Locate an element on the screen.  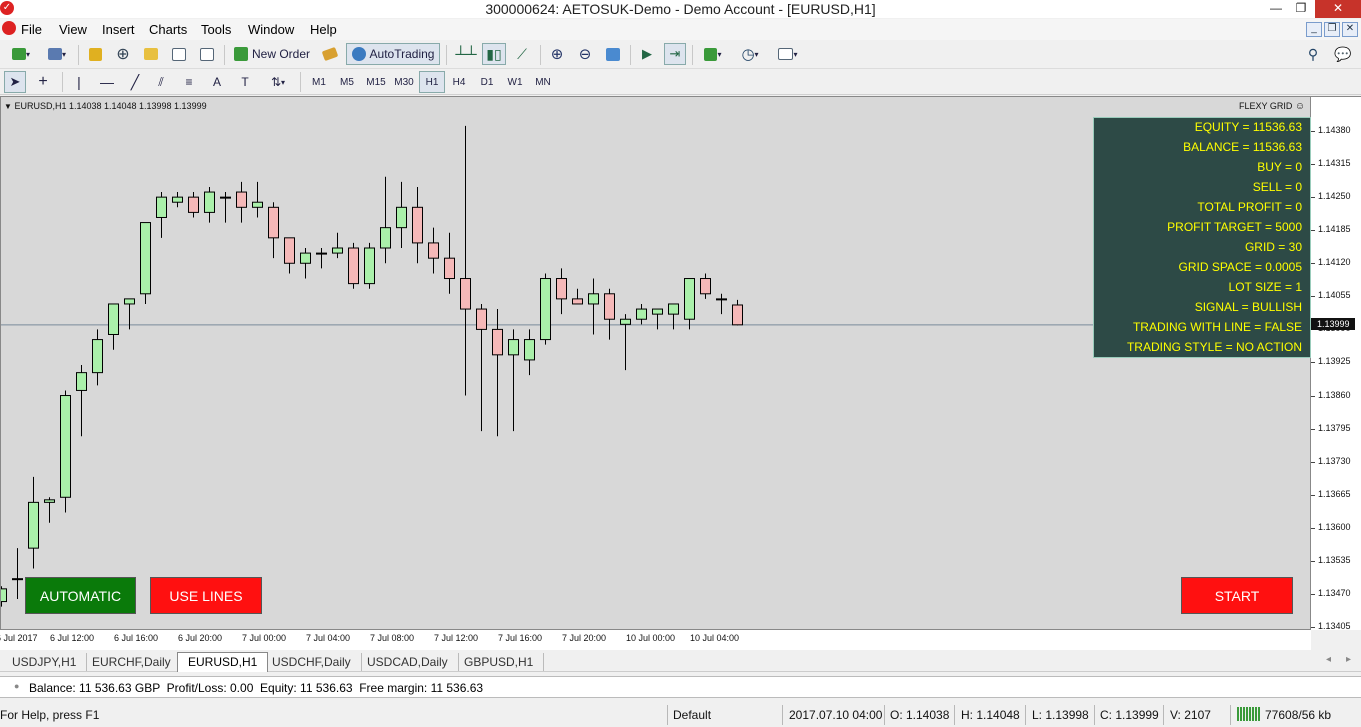
automatic-button: AUTOMATIC is located at coordinates (80, 595).